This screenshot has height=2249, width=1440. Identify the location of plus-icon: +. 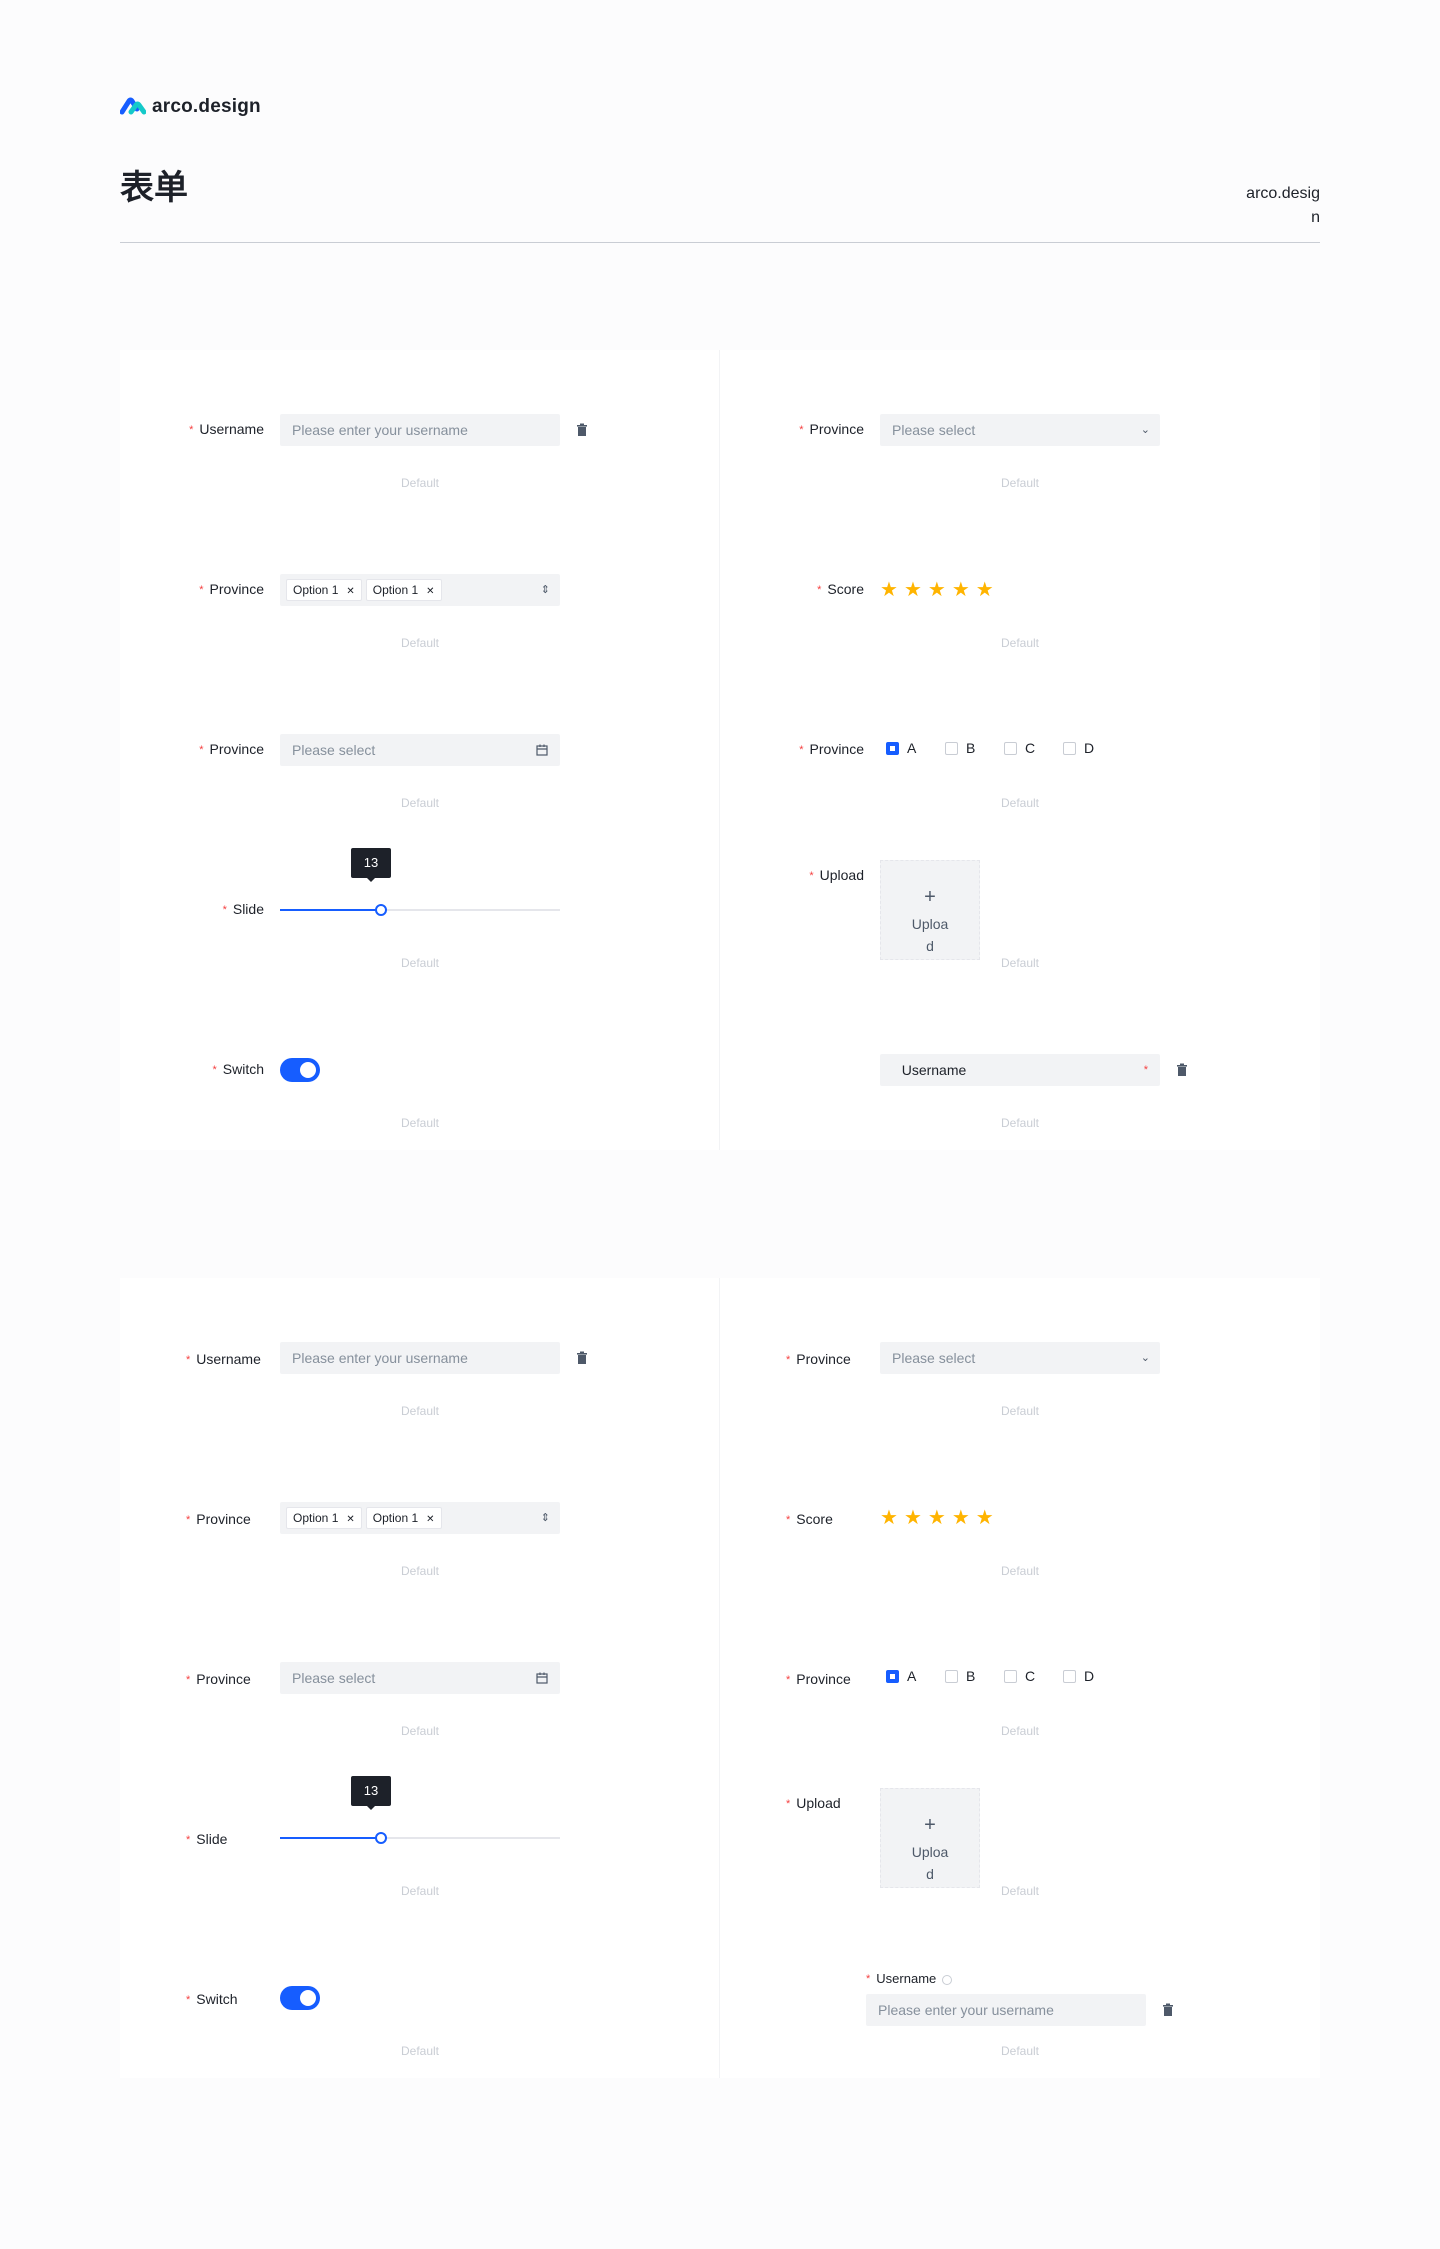
(930, 897).